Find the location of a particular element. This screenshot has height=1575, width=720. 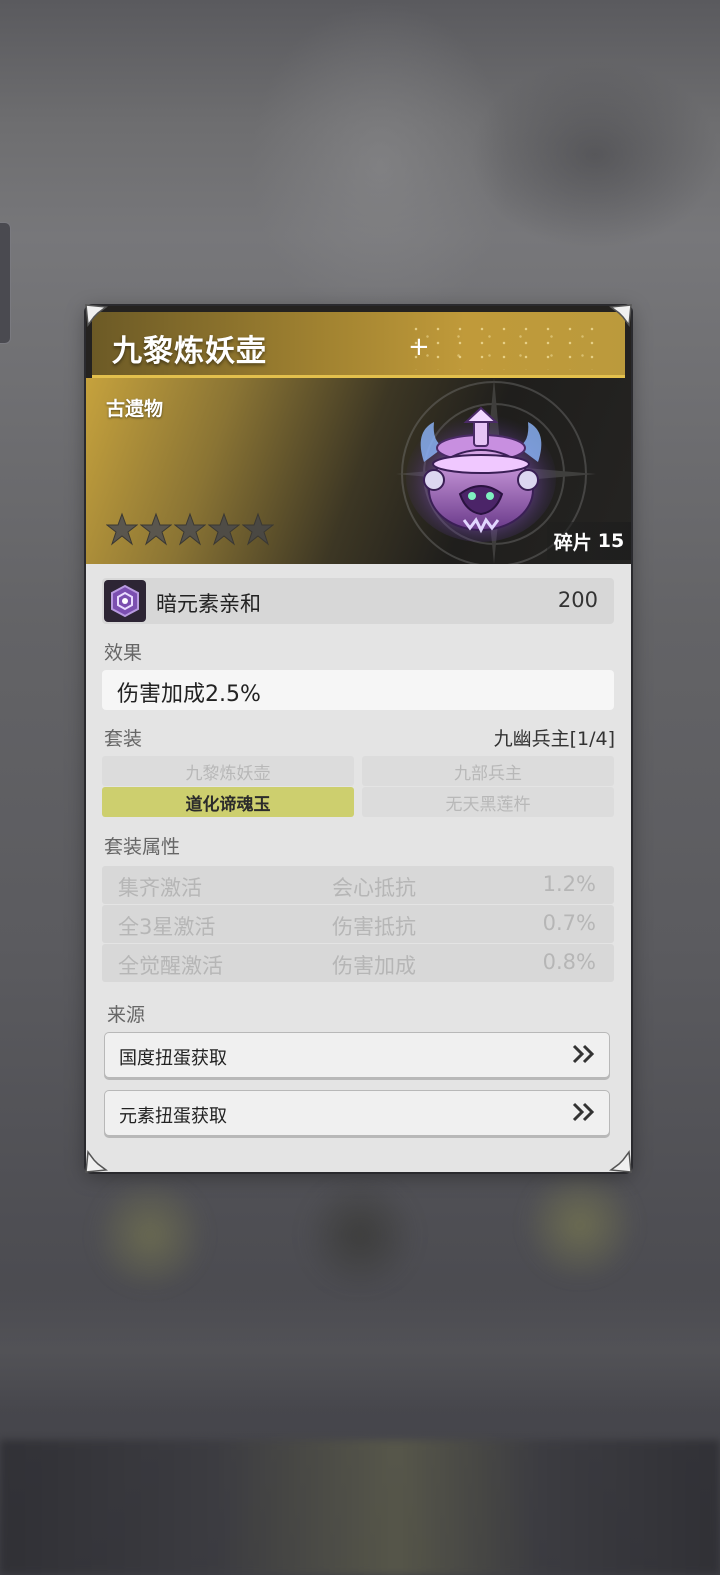

item-title: 九黎炼妖壶 is located at coordinates (189, 351).